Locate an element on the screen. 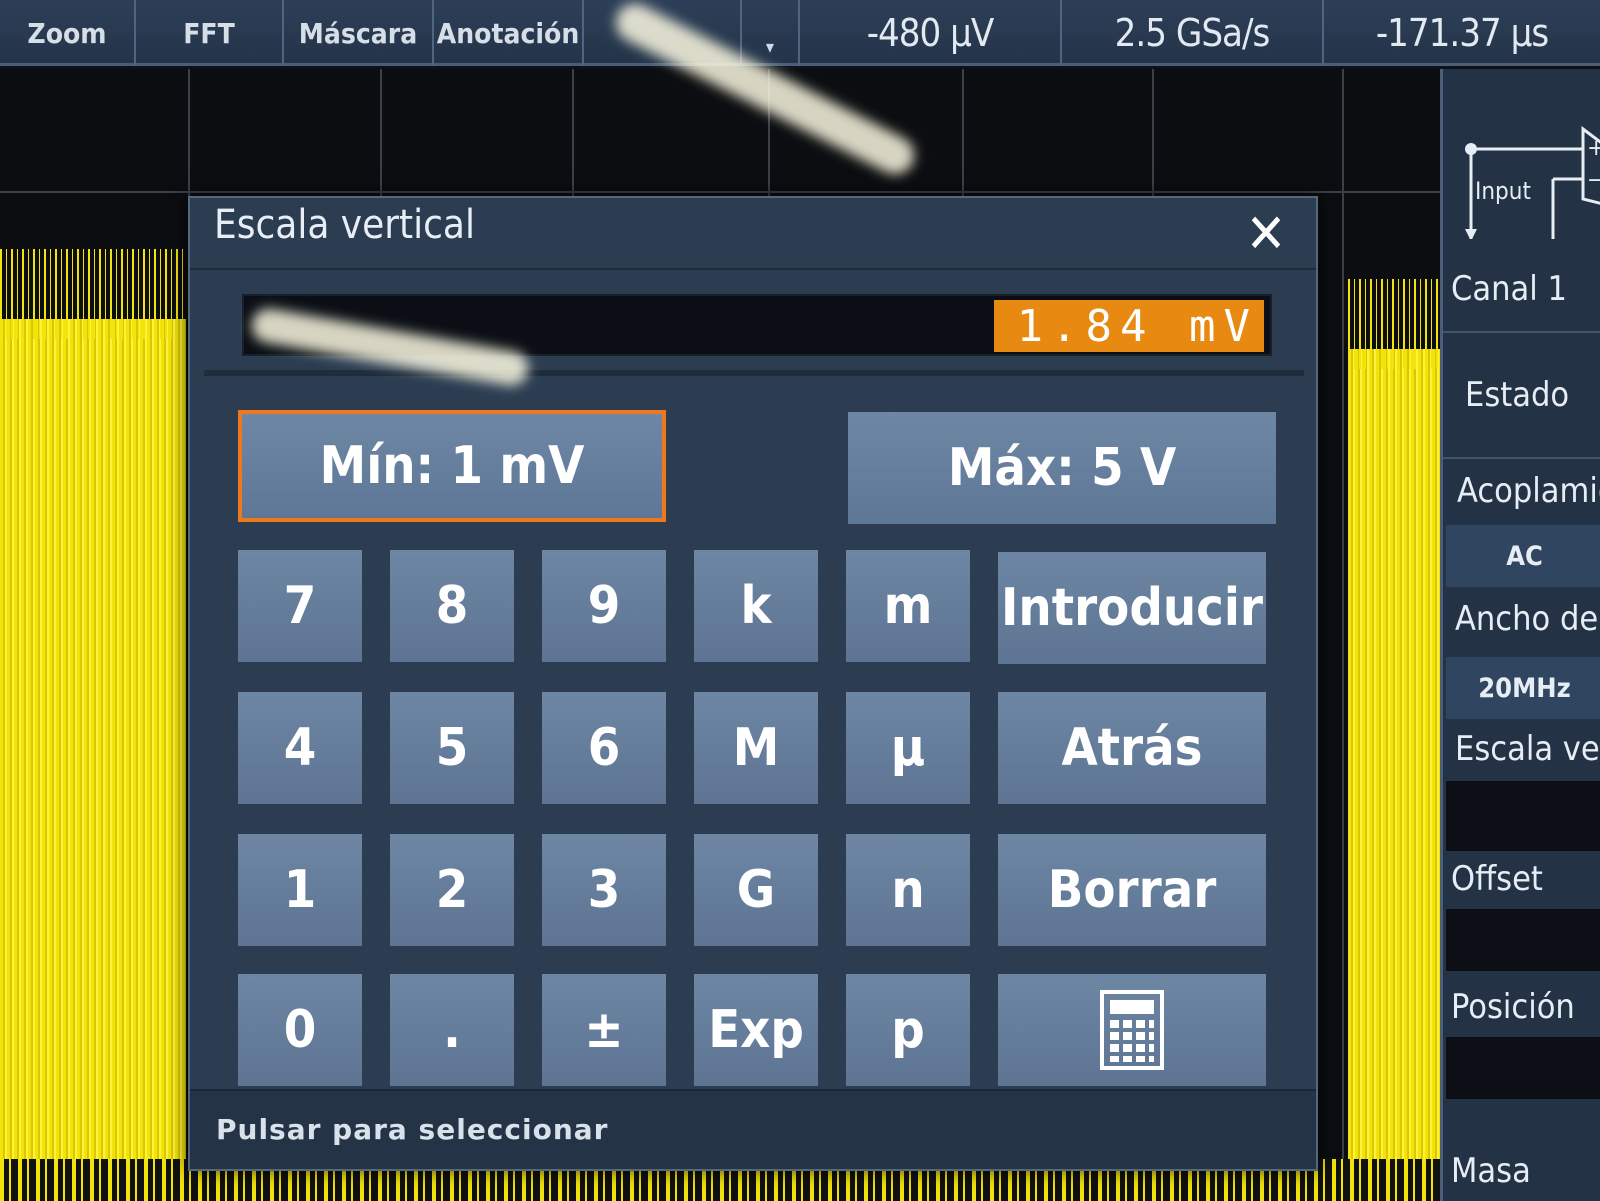 The height and width of the screenshot is (1201, 1600). vertical-scale-label: Escala ver is located at coordinates (1527, 749).